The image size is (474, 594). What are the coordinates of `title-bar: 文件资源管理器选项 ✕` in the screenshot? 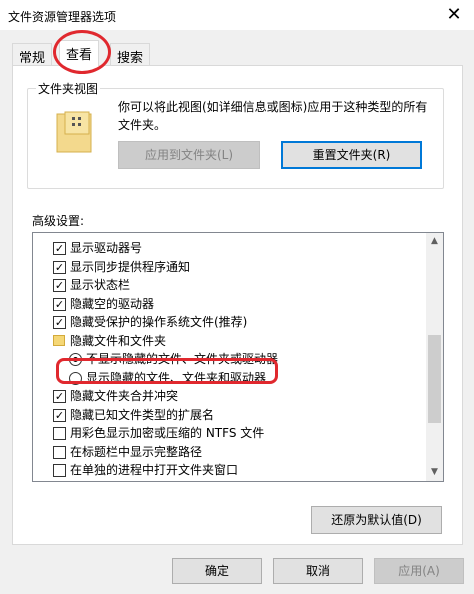 It's located at (237, 15).